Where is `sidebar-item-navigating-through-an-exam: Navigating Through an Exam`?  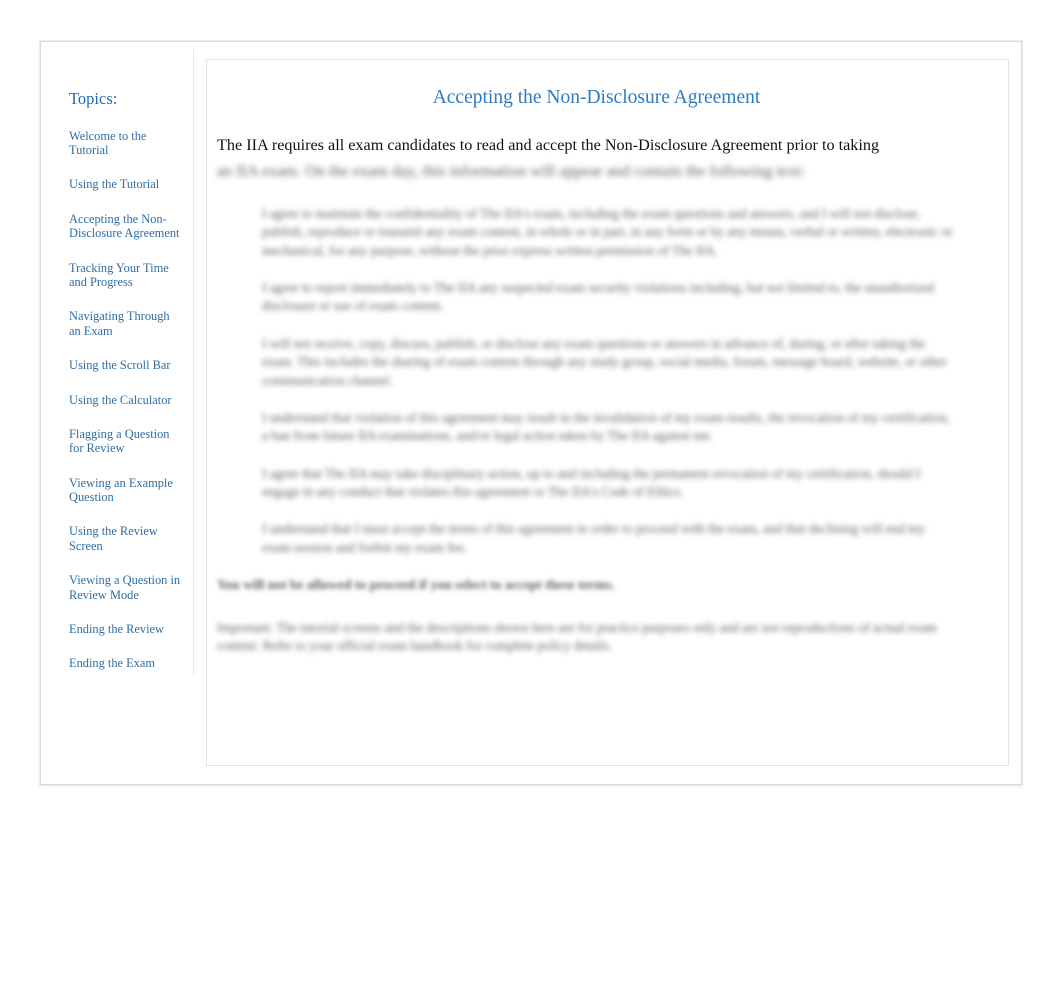
sidebar-item-navigating-through-an-exam: Navigating Through an Exam is located at coordinates (125, 323).